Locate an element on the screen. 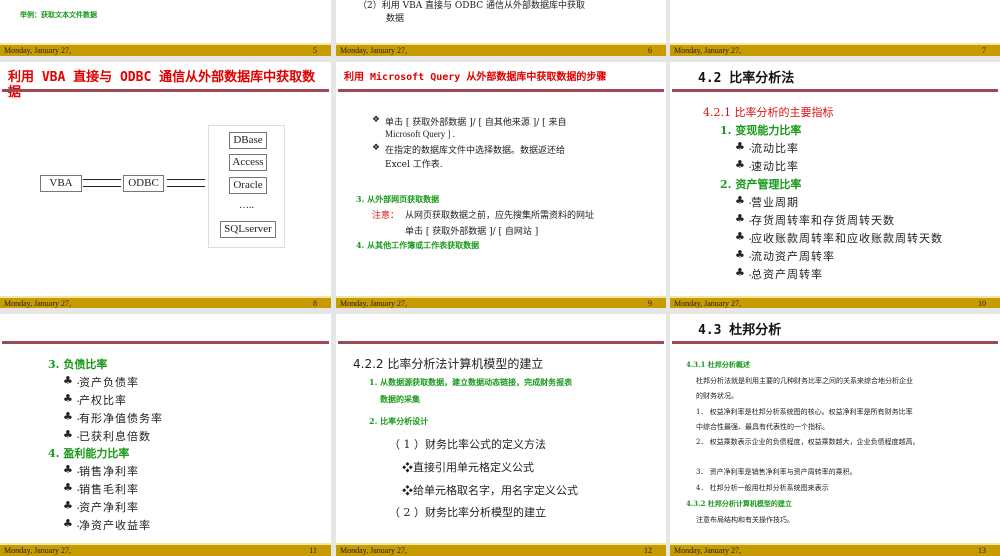 The image size is (1000, 556). slide-title: 4.2 比率分析法 is located at coordinates (746, 78).